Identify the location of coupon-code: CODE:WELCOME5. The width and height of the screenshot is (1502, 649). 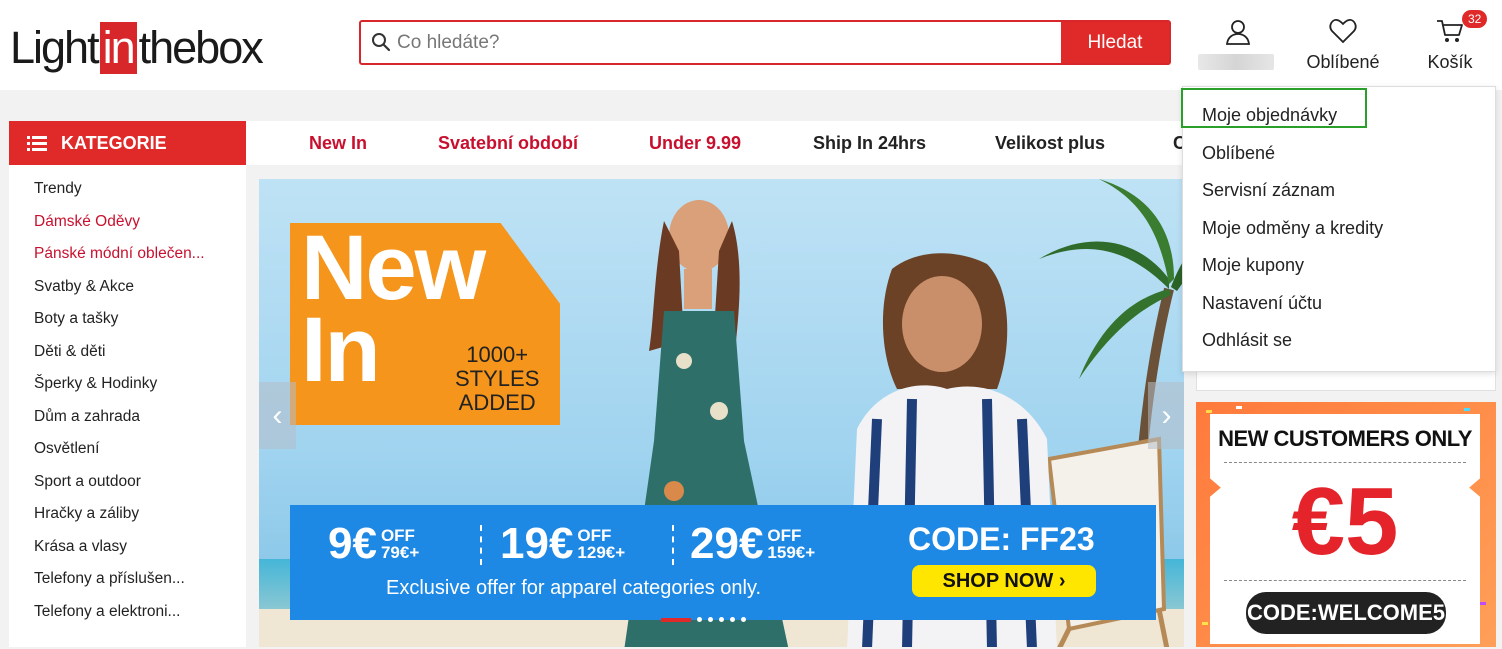
(1346, 613).